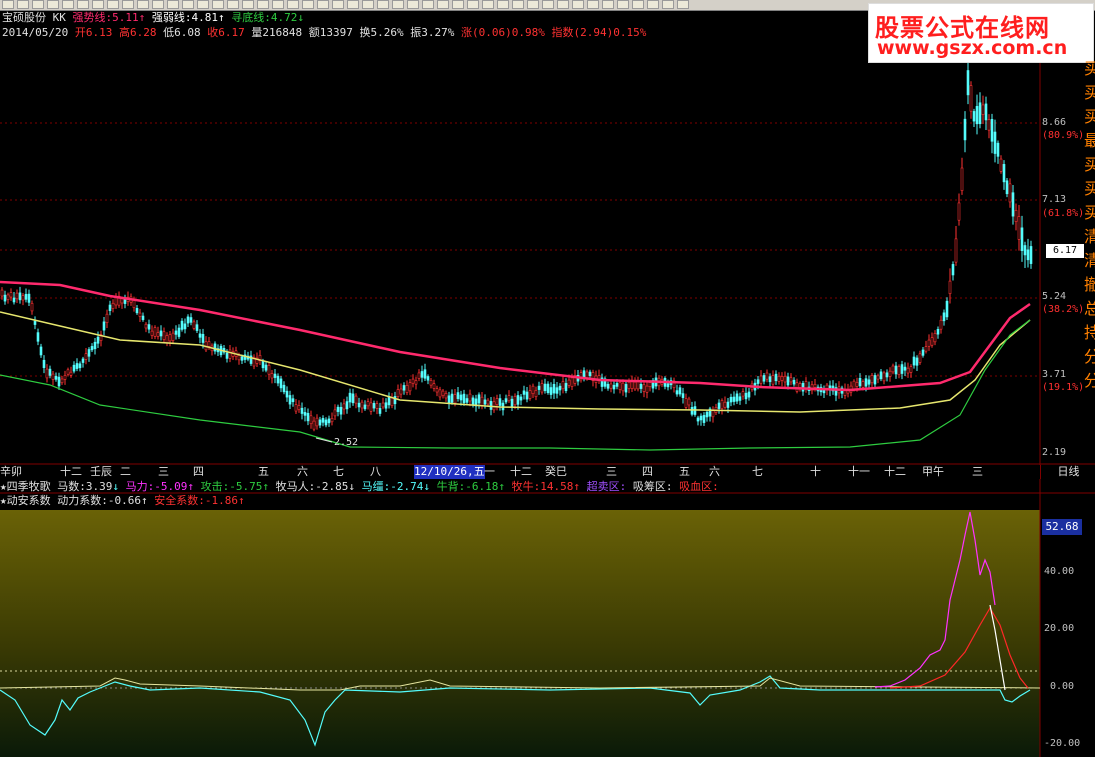  What do you see at coordinates (24, 17) in the screenshot?
I see `stock-name: 宝硕股份` at bounding box center [24, 17].